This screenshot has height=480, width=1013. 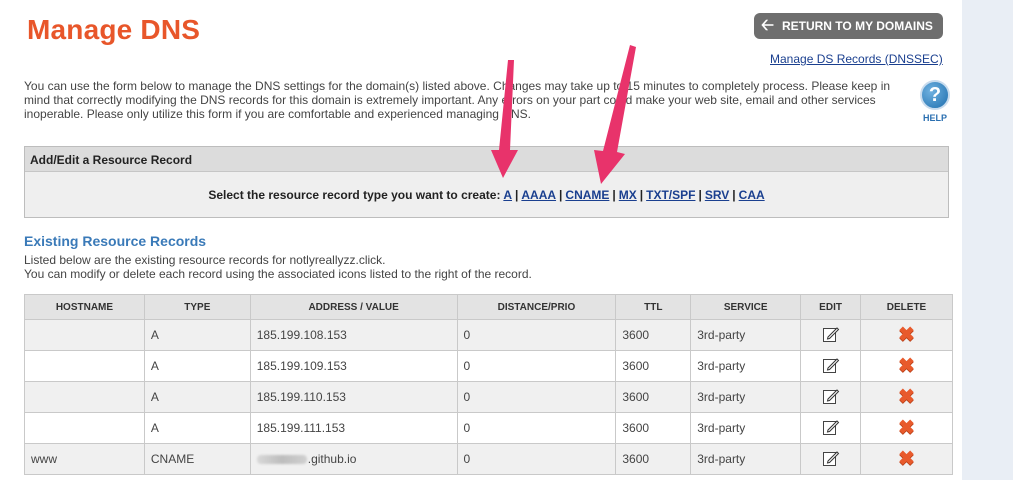 I want to click on col-edit: EDIT, so click(x=831, y=307).